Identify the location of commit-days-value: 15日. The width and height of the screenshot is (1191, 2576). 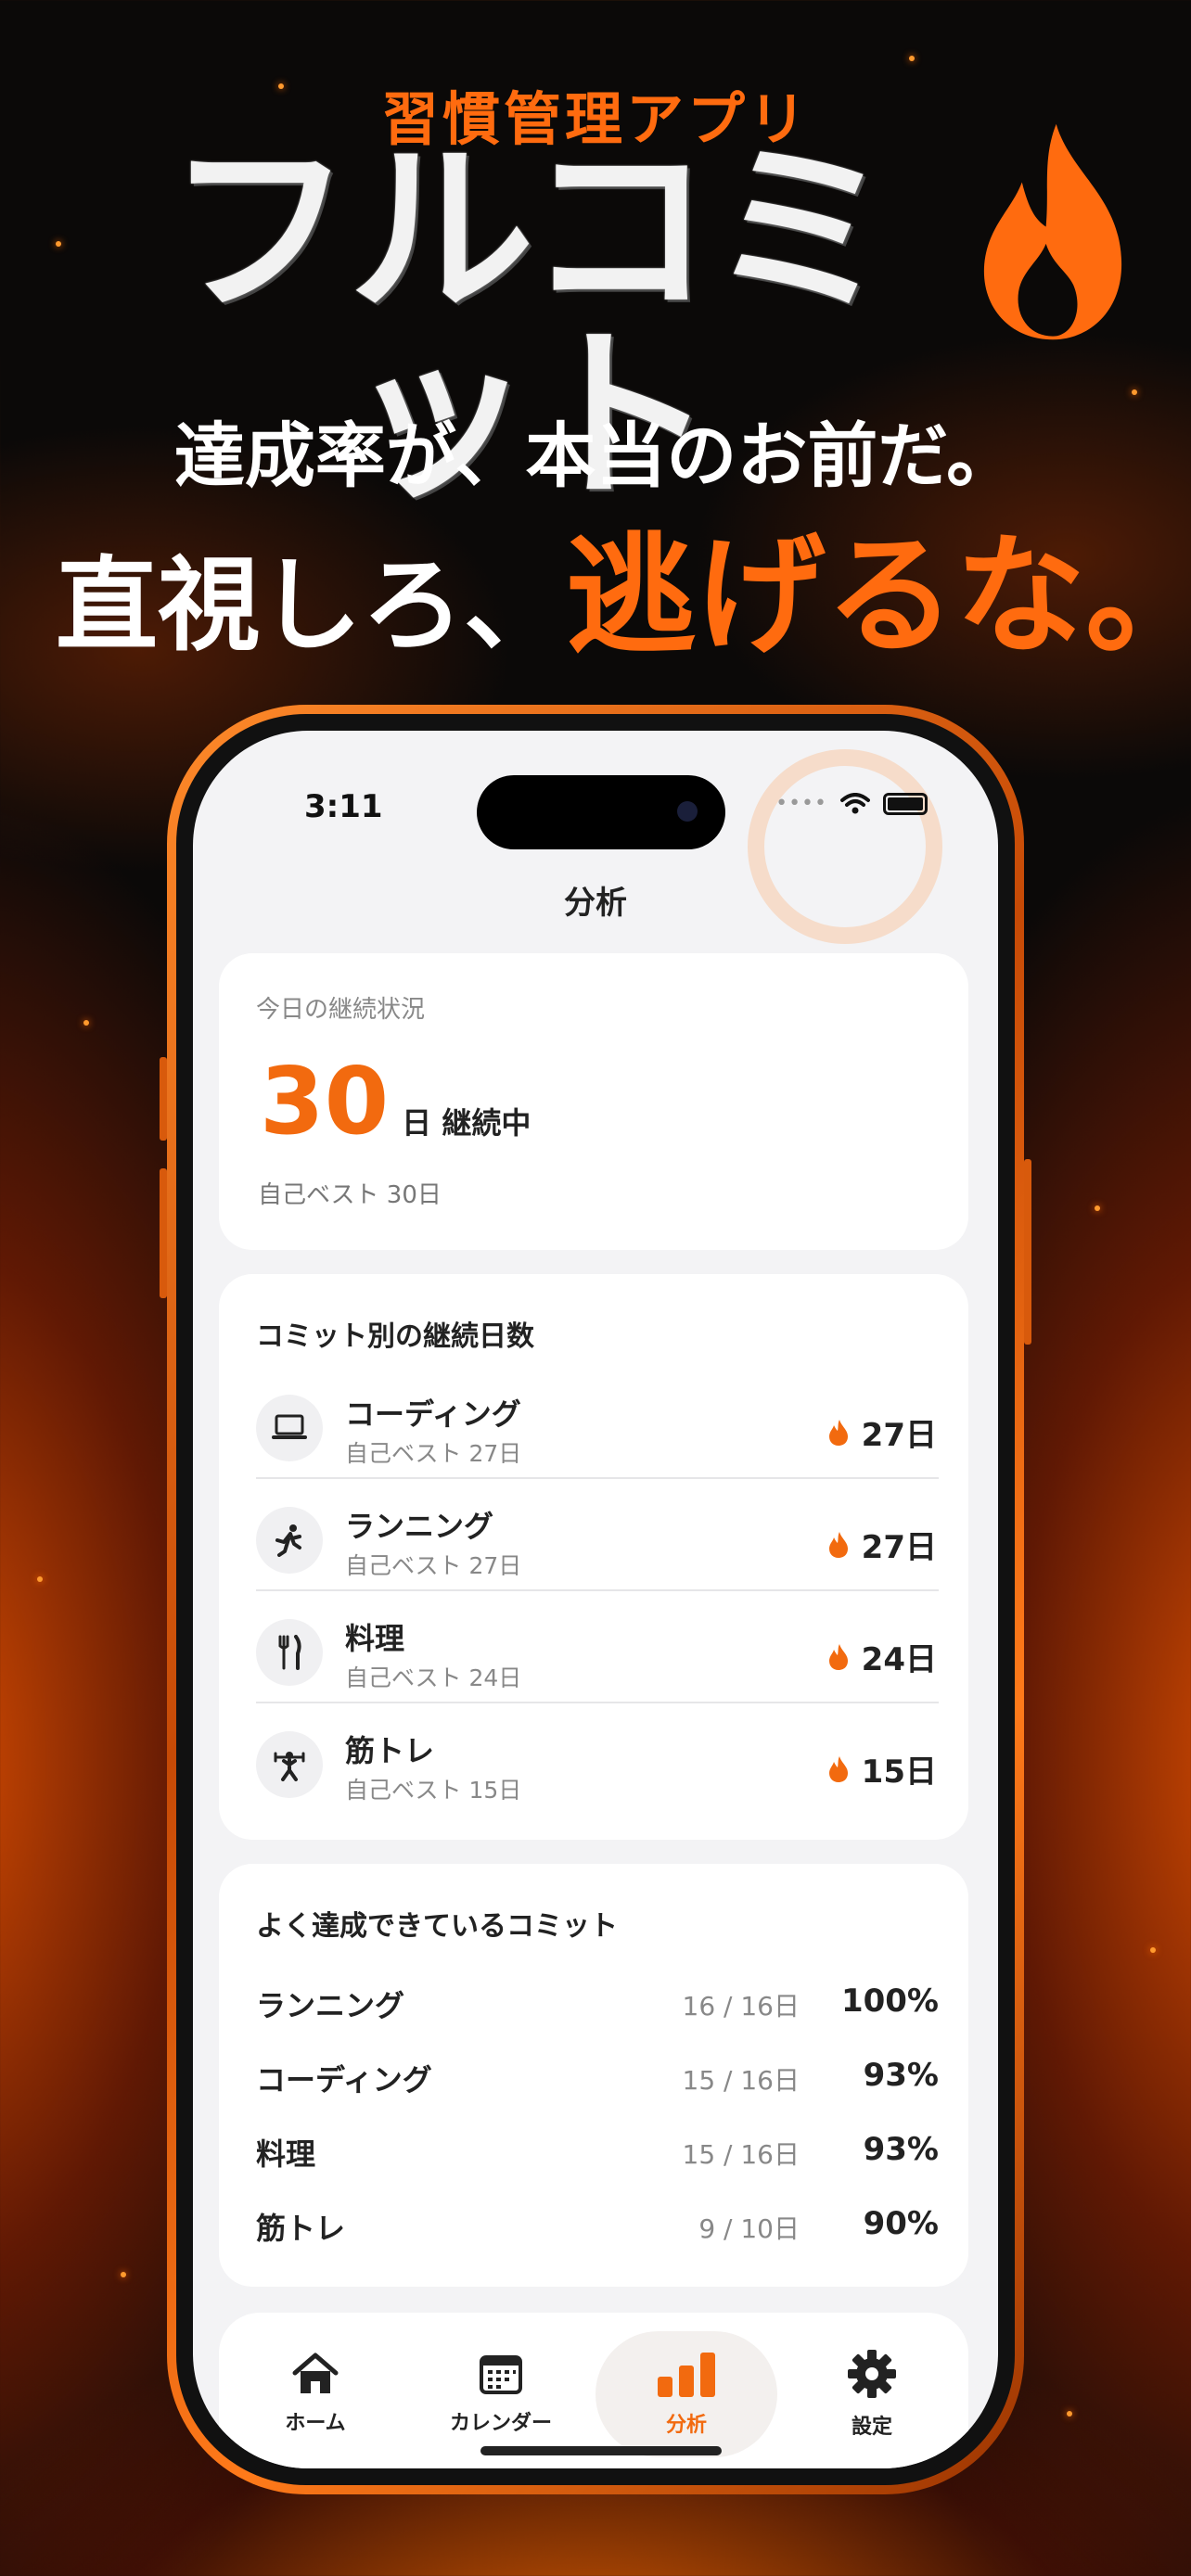
(899, 1772).